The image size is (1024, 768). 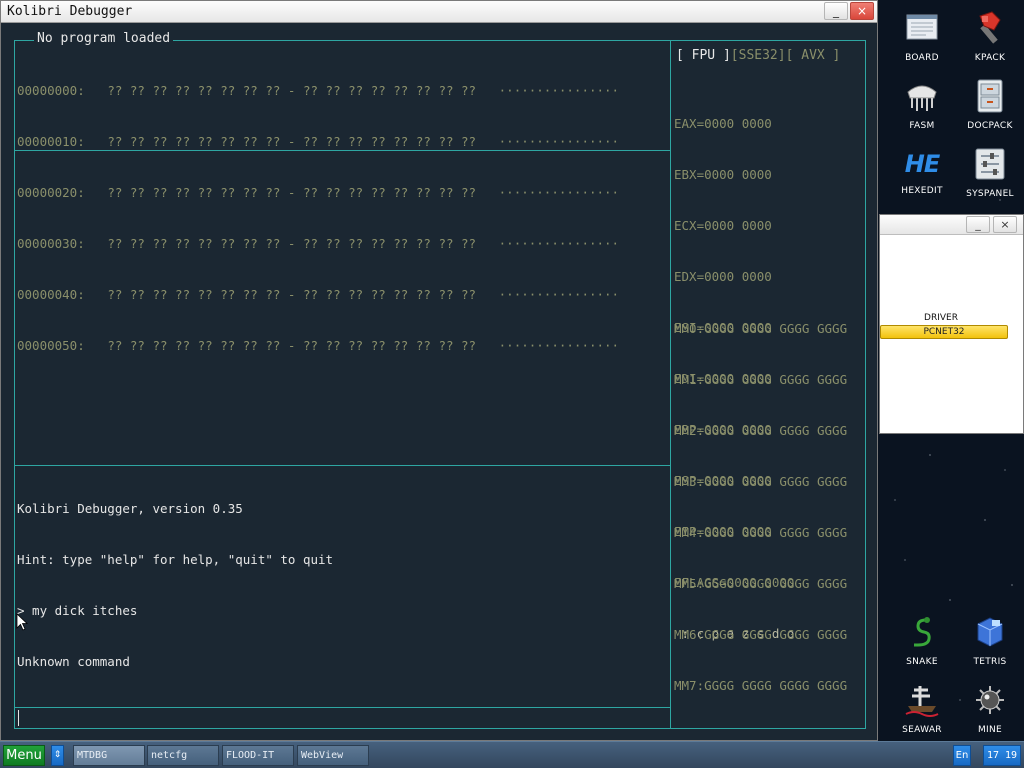 I want to click on register-ebx: EBX=0000 0000, so click(x=723, y=174).